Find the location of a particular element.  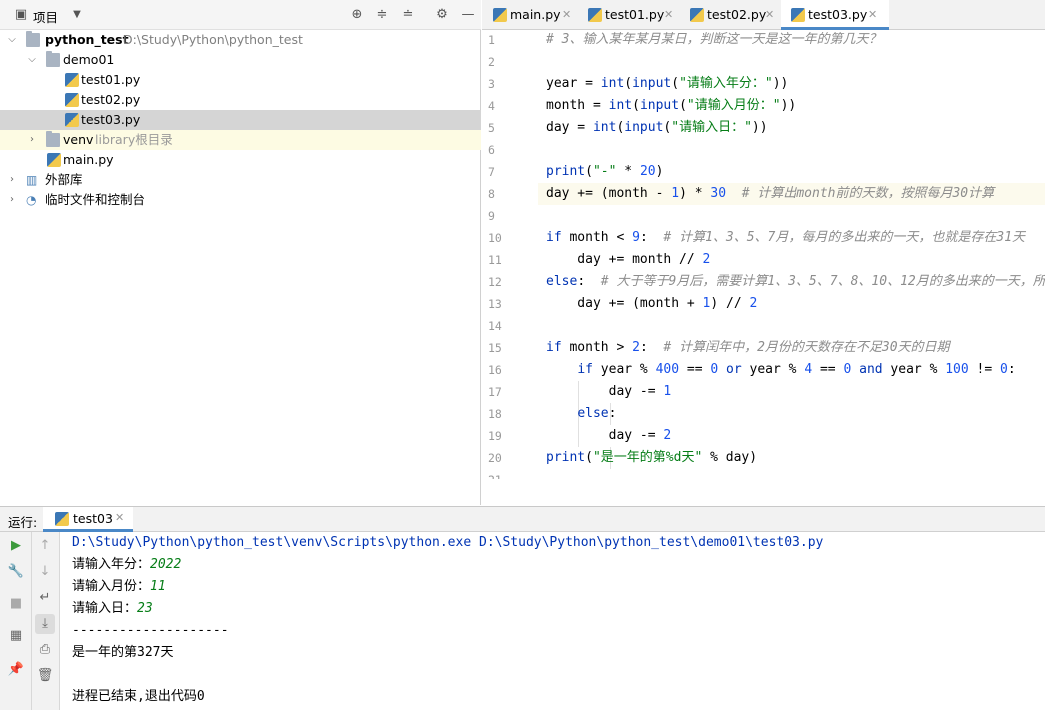

line-number: 8 is located at coordinates (491, 194).